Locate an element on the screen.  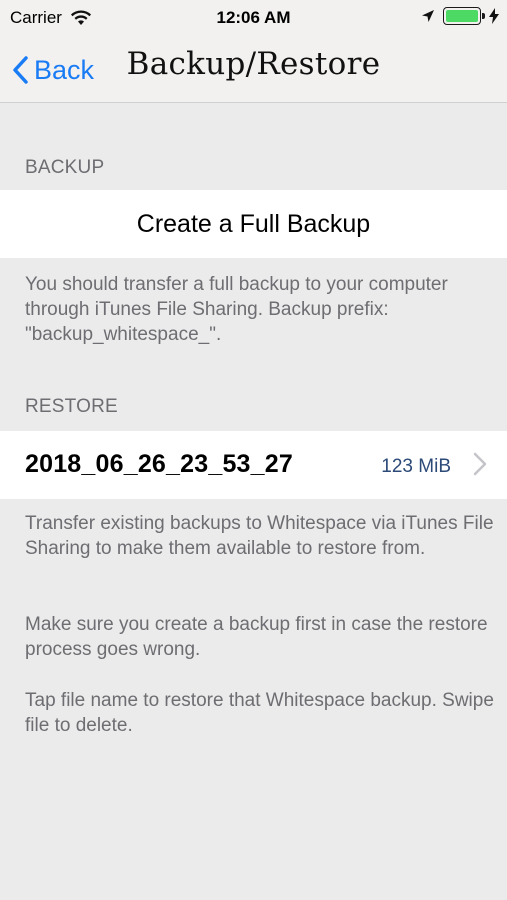
battery-level is located at coordinates (462, 16).